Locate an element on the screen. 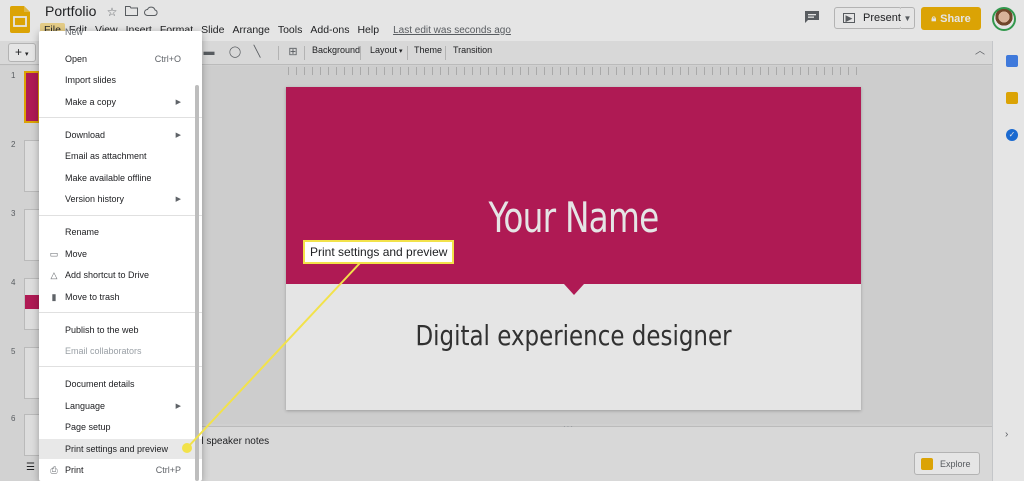 This screenshot has width=1024, height=481. shape-icon: ◯ is located at coordinates (235, 52).